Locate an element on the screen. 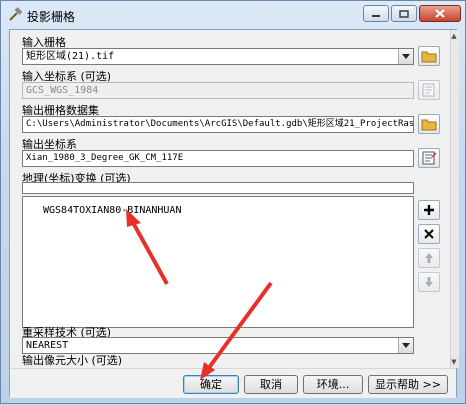 Image resolution: width=466 pixels, height=405 pixels. output-cs-value: Xian_1980_3_Degree_GK_CM_117E is located at coordinates (105, 158).